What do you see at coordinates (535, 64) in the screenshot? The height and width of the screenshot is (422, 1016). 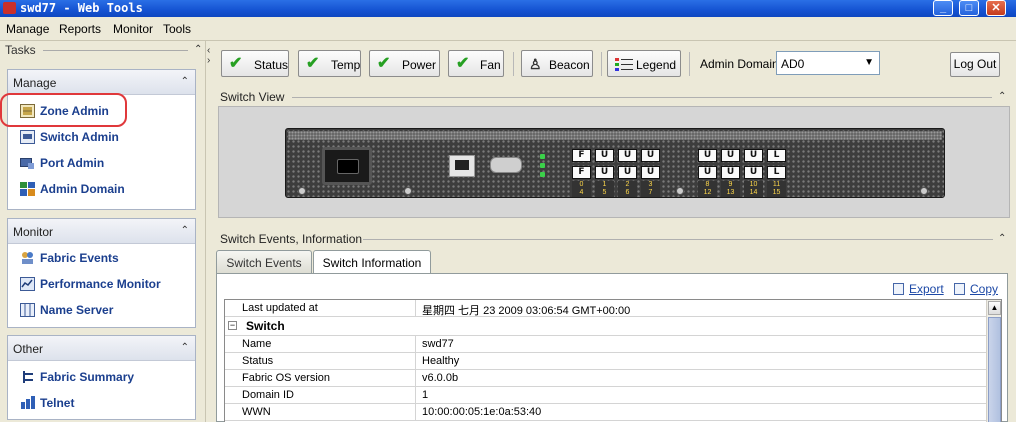 I see `beacon-icon: ♙` at bounding box center [535, 64].